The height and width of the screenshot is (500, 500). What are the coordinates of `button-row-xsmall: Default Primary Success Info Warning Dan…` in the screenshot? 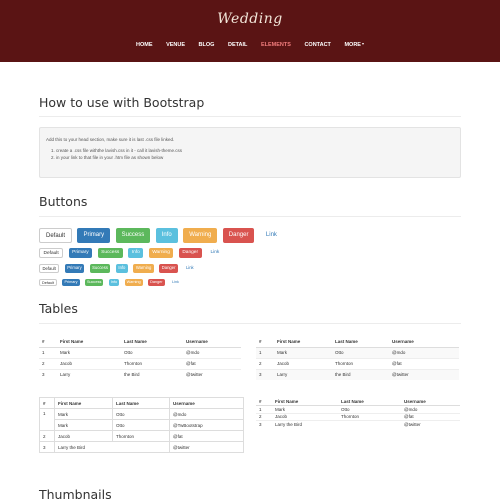 It's located at (110, 288).